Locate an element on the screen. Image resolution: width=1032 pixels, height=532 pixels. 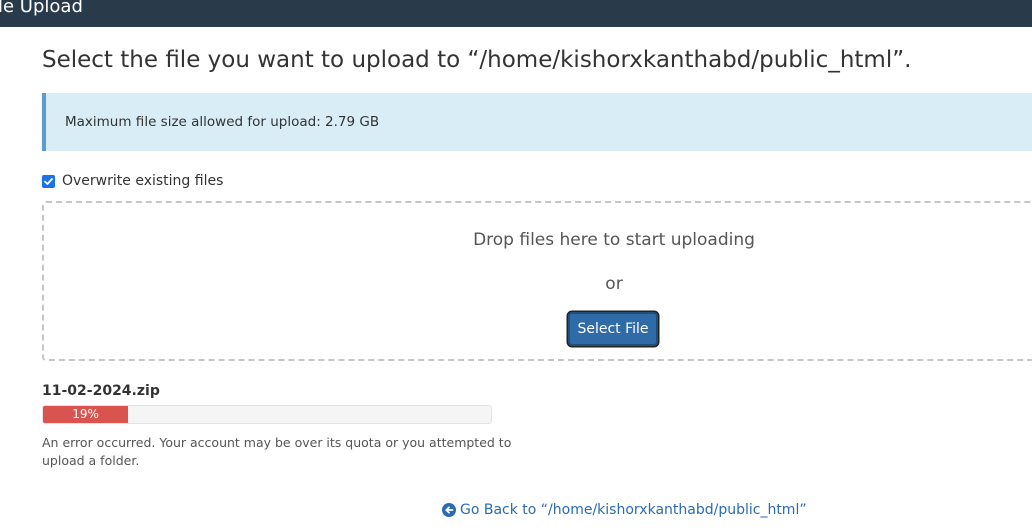
overwrite-checkbox is located at coordinates (48, 181).